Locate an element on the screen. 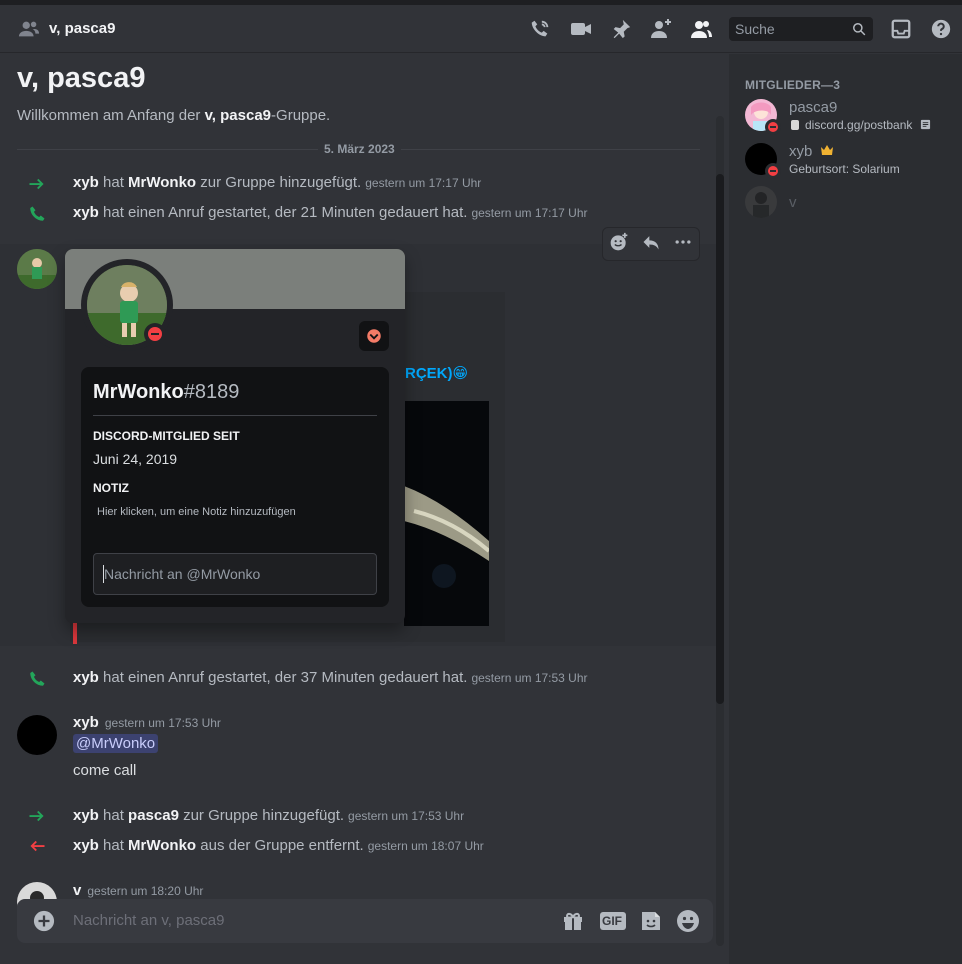  note-input: Hier klicken, um eine Notiz hinzuzufügen is located at coordinates (196, 512).